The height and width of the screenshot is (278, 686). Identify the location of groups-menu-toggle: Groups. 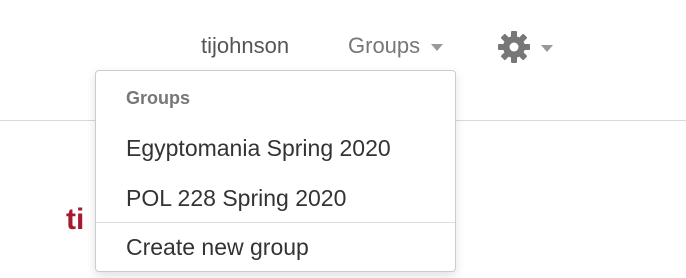
(396, 46).